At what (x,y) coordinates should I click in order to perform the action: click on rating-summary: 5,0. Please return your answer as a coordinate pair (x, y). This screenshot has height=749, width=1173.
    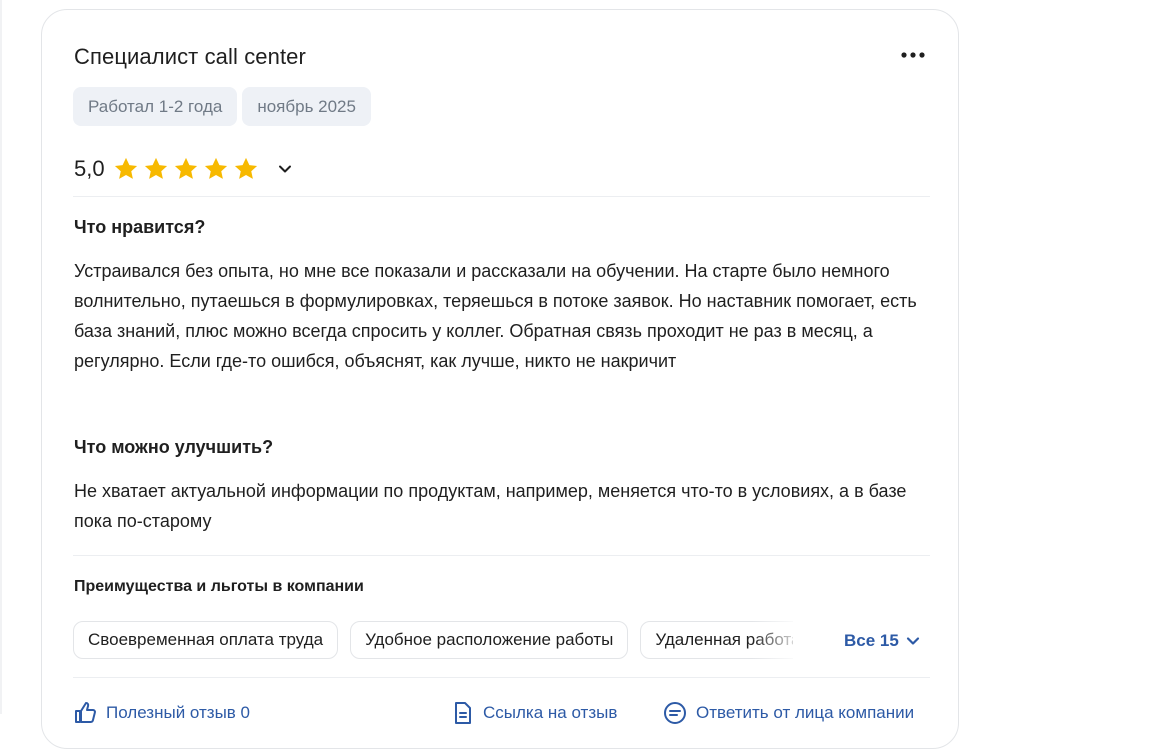
    Looking at the image, I should click on (185, 169).